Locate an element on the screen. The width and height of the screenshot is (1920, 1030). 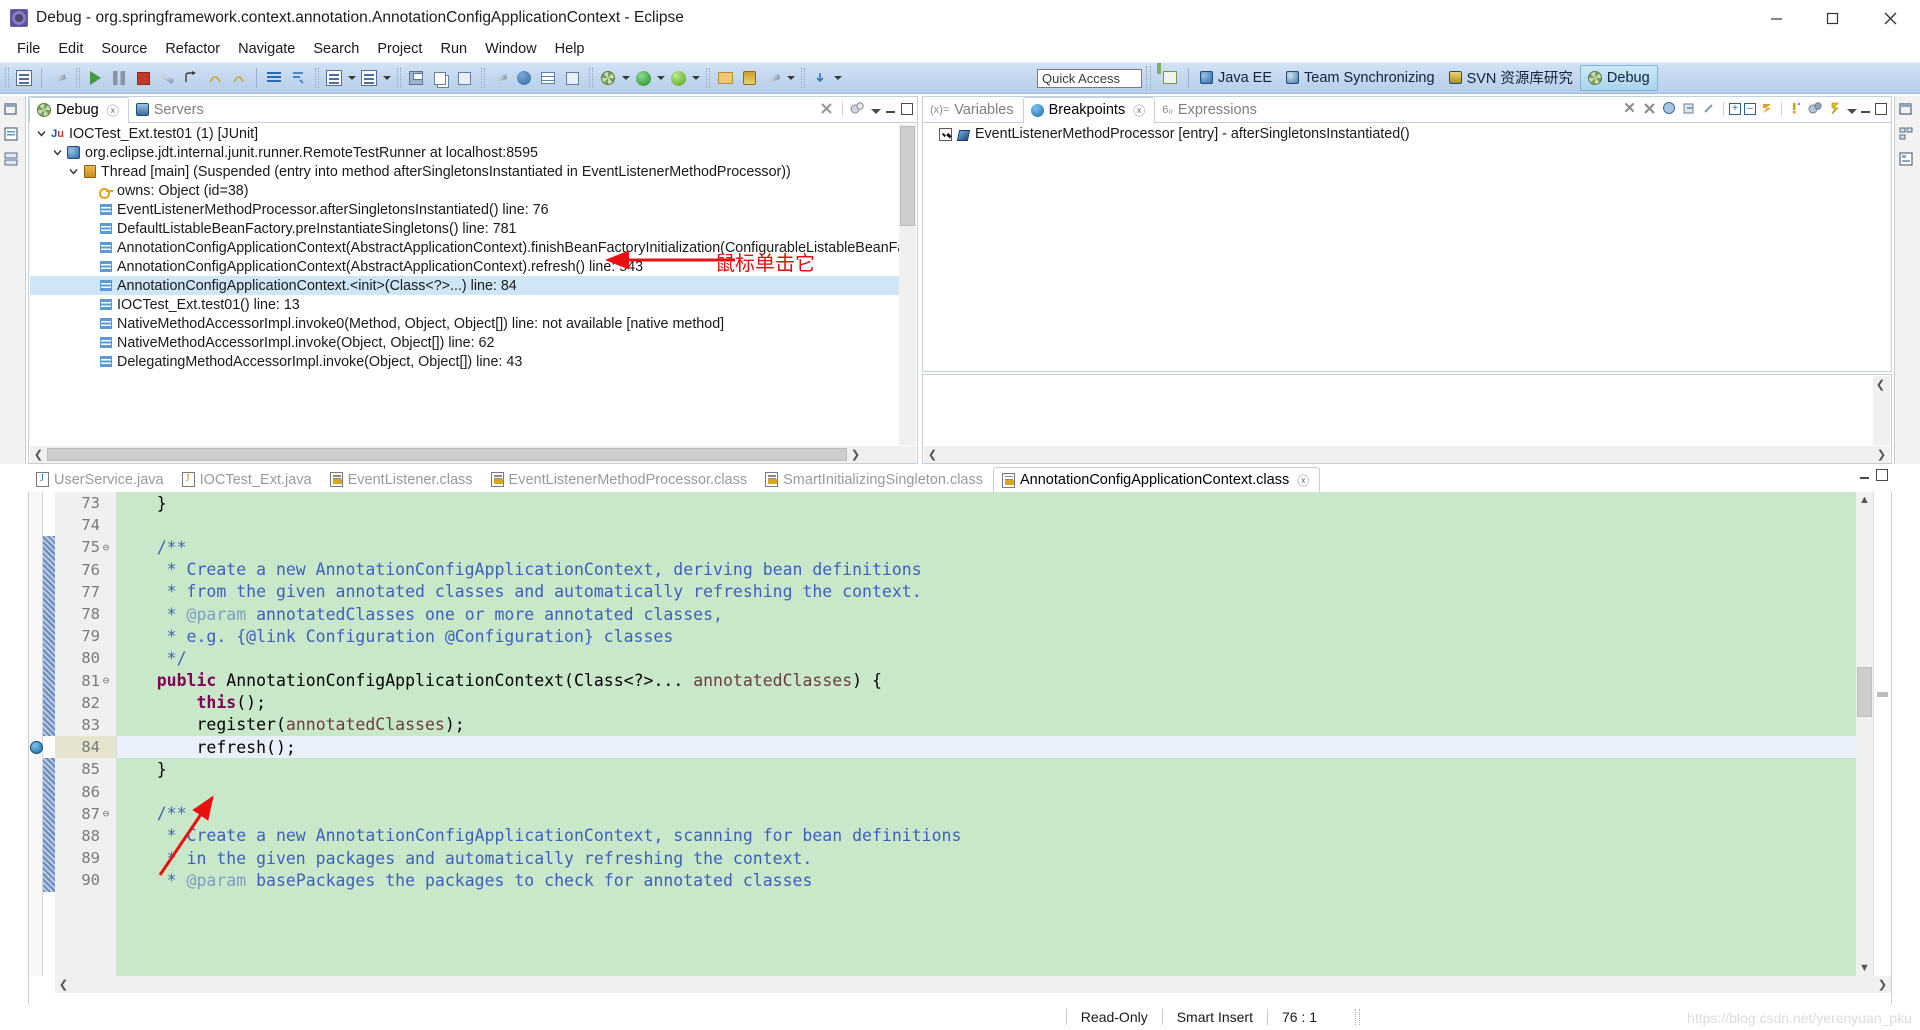
servers-view-shortcut-icon is located at coordinates (13, 161).